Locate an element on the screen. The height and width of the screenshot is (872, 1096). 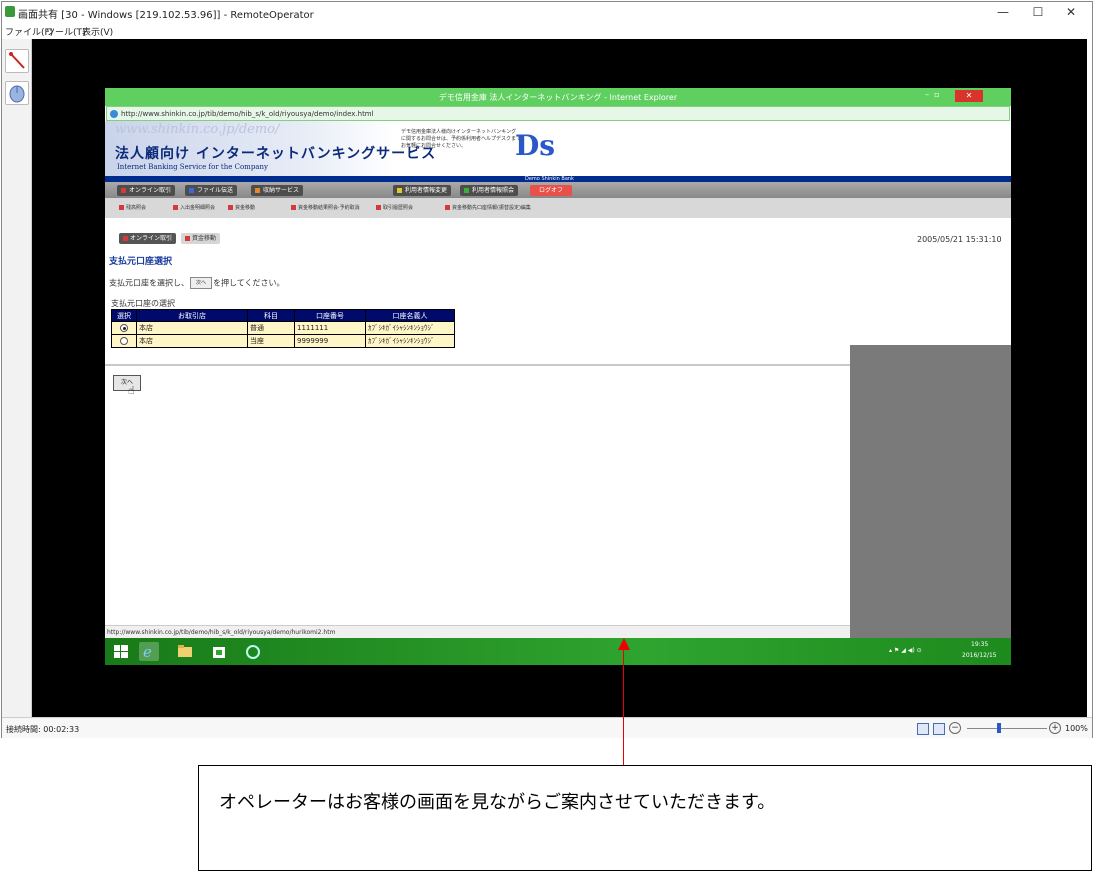
table-row: 本店 普通 1111111 ｶﾌﾞｼｷｶﾞｲｼｬｼﾝｷﾝｼｮｳｼﾞ is located at coordinates (283, 328).